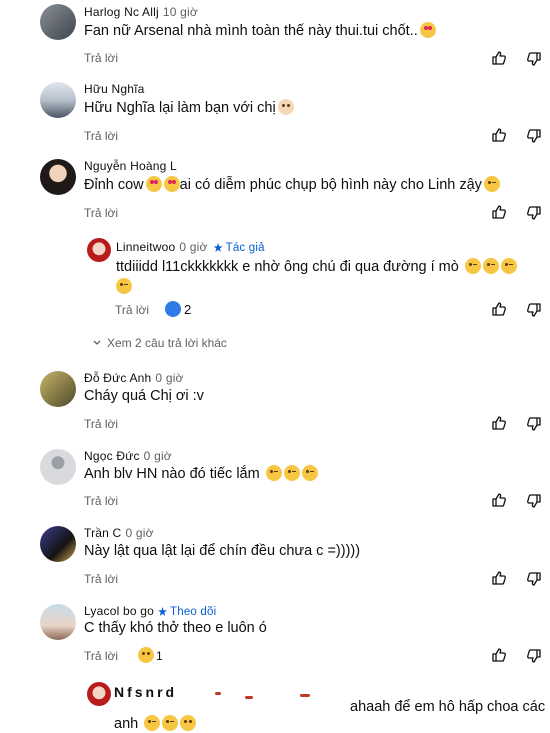 This screenshot has height=733, width=550. I want to click on comment-text-line2: anh, so click(155, 723).